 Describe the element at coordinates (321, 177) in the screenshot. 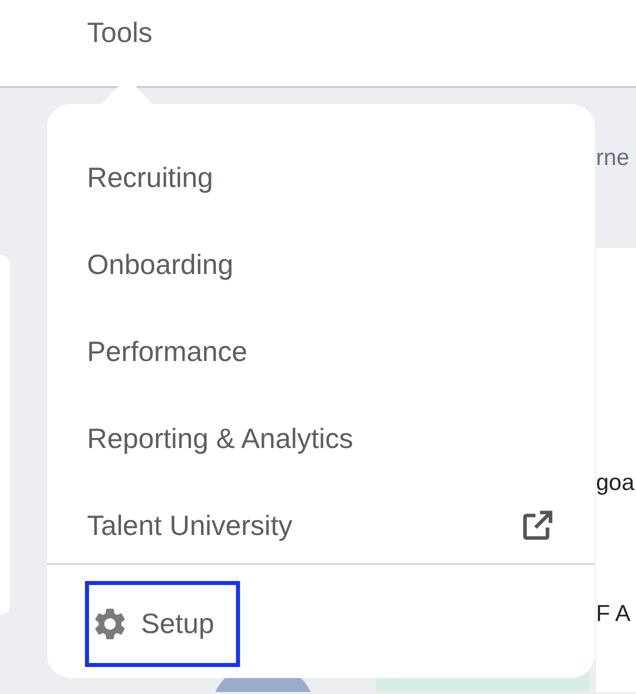

I see `menu-item: Recruiting` at that location.